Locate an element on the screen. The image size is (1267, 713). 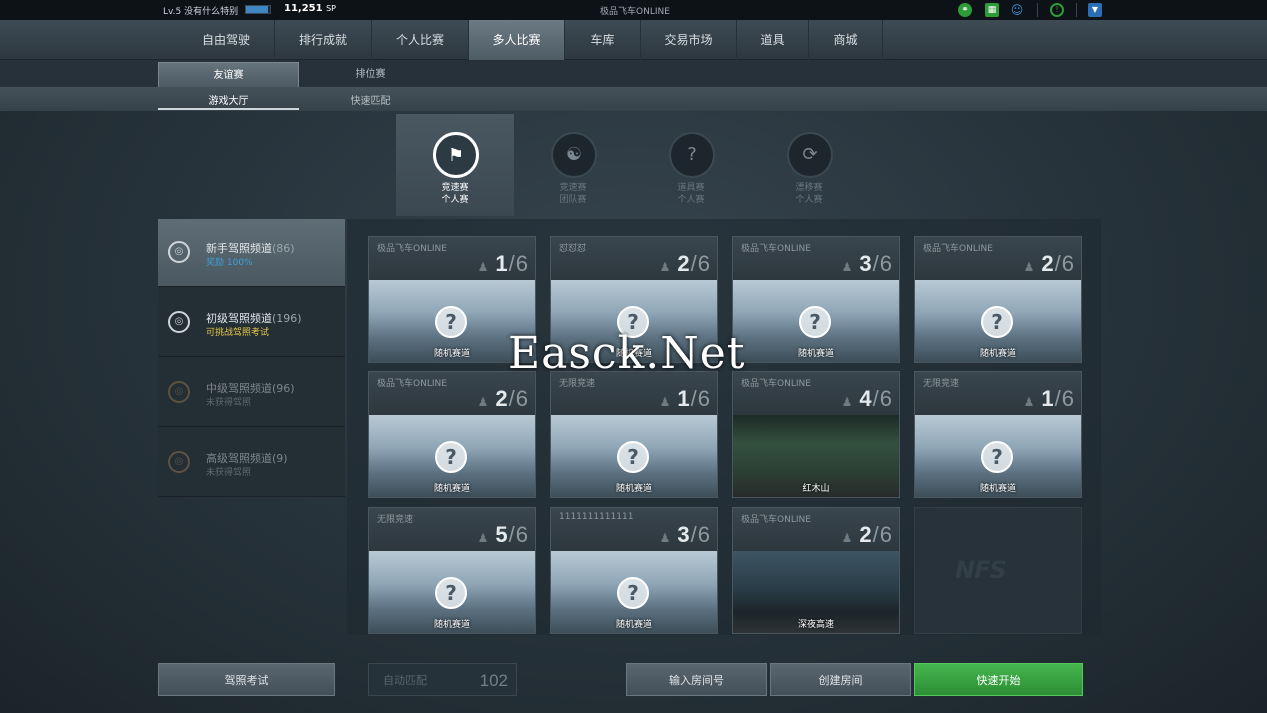
share-icon: ⚭ is located at coordinates (965, 10).